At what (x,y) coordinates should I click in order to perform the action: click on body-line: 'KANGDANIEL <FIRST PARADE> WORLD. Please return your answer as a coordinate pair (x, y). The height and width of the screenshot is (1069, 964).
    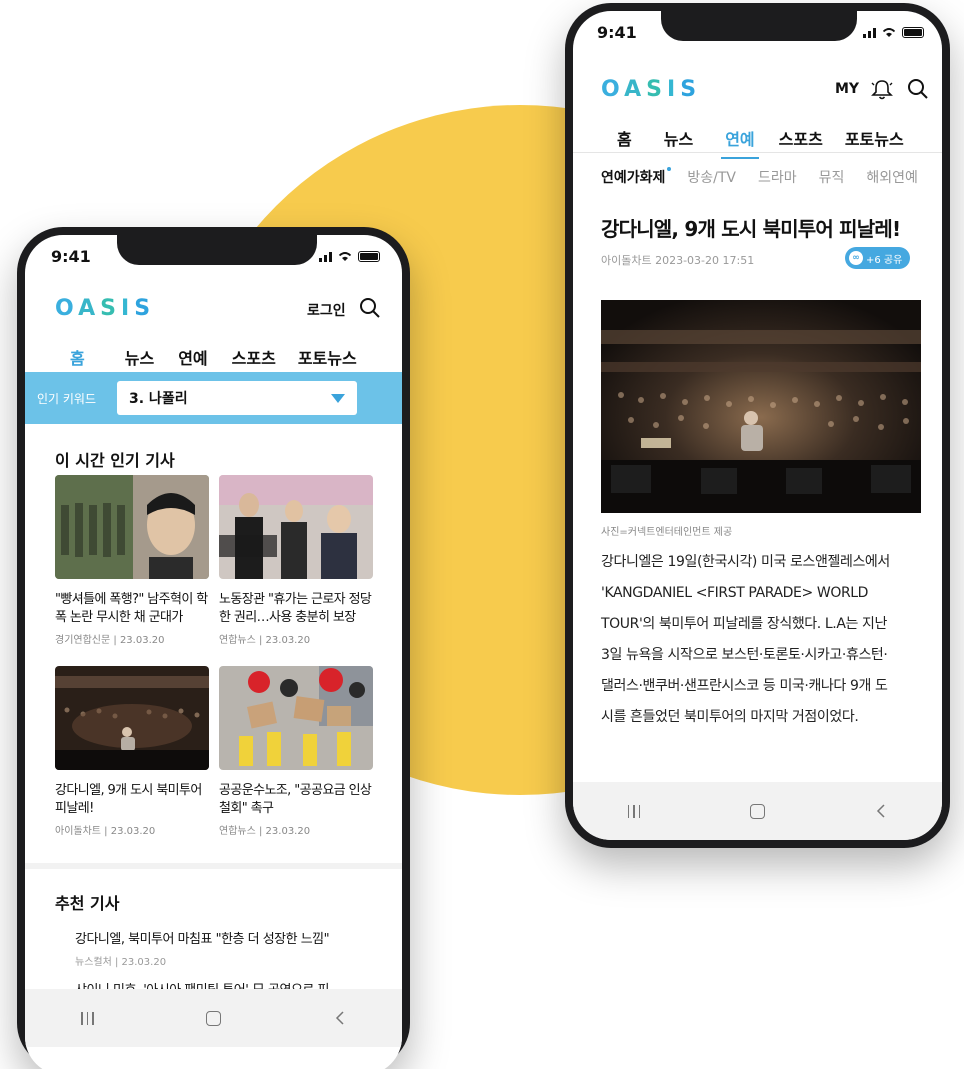
    Looking at the image, I should click on (735, 593).